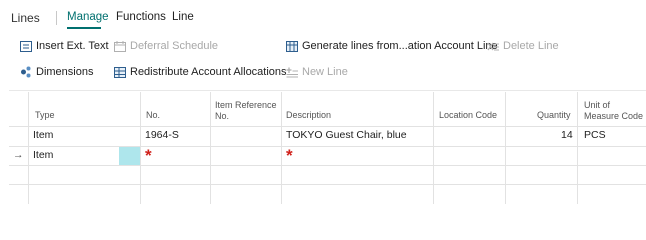  I want to click on column-header-unit-of-measure: Unit of Measure Code, so click(613, 111).